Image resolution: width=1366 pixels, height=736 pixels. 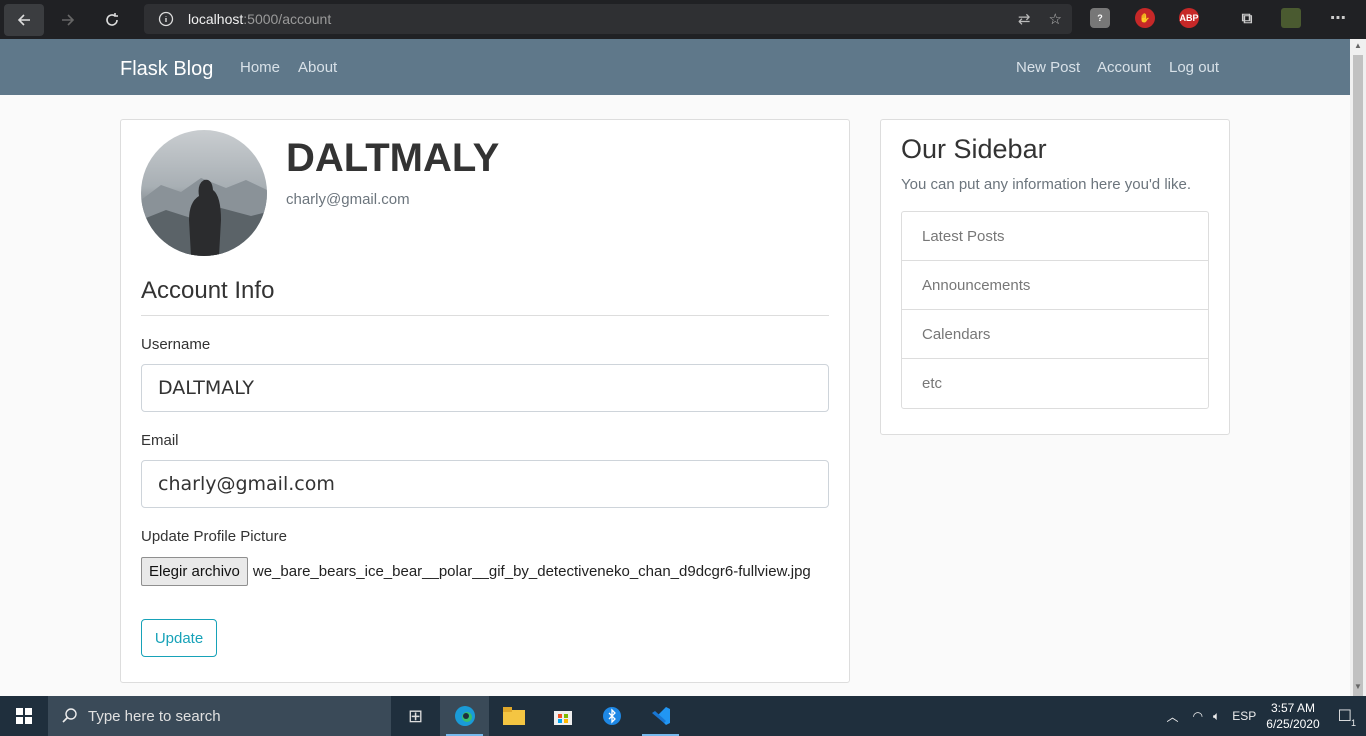 What do you see at coordinates (216, 19) in the screenshot?
I see `url-host: localhost` at bounding box center [216, 19].